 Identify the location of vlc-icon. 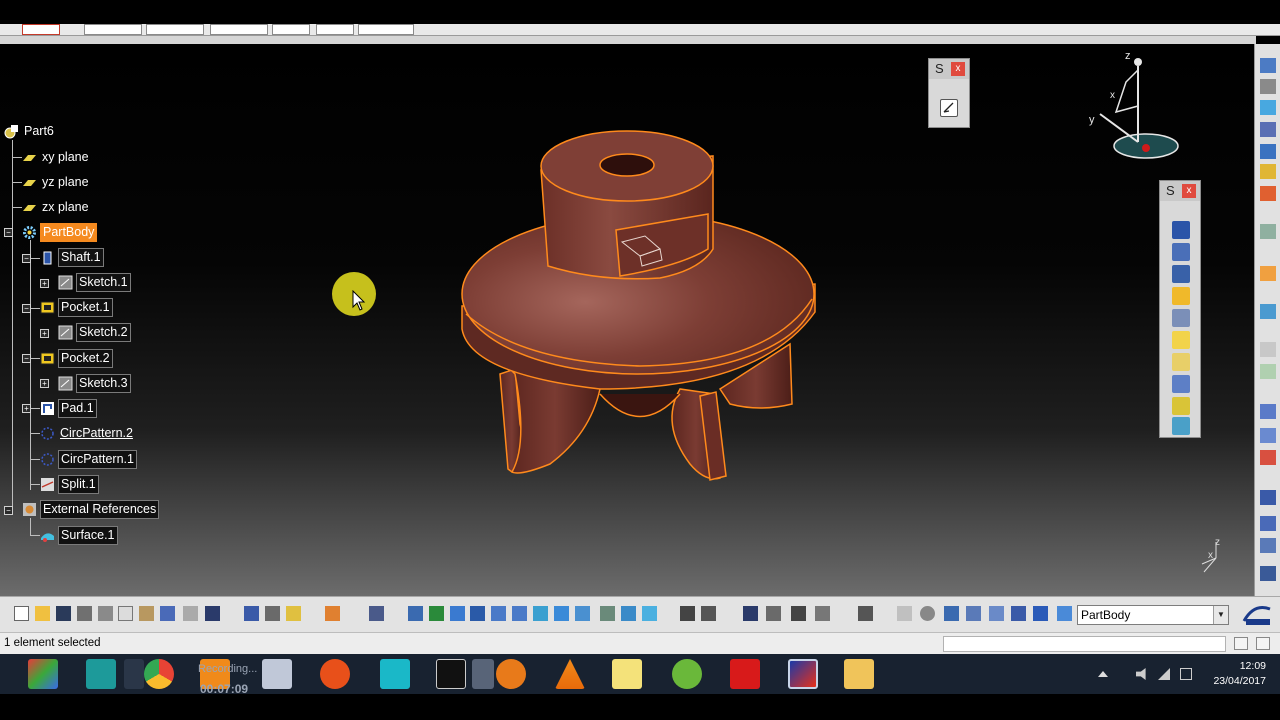
(570, 674).